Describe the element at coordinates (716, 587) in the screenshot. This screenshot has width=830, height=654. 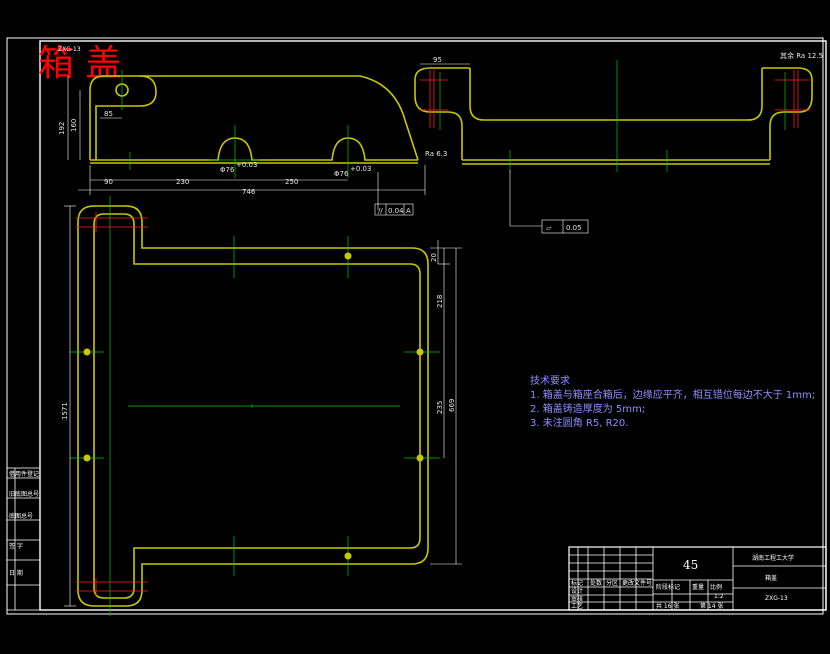
I see `tb-cell-ratio: 比例` at that location.